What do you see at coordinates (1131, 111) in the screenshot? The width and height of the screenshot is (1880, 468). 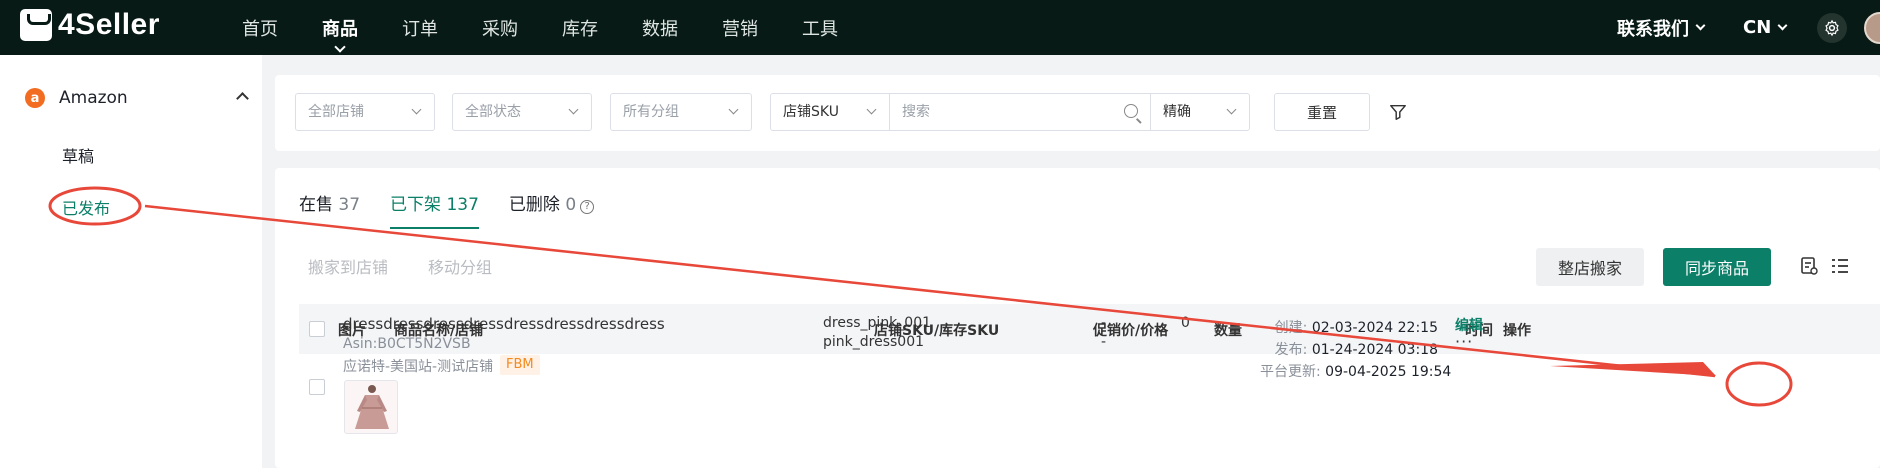 I see `search-icon` at bounding box center [1131, 111].